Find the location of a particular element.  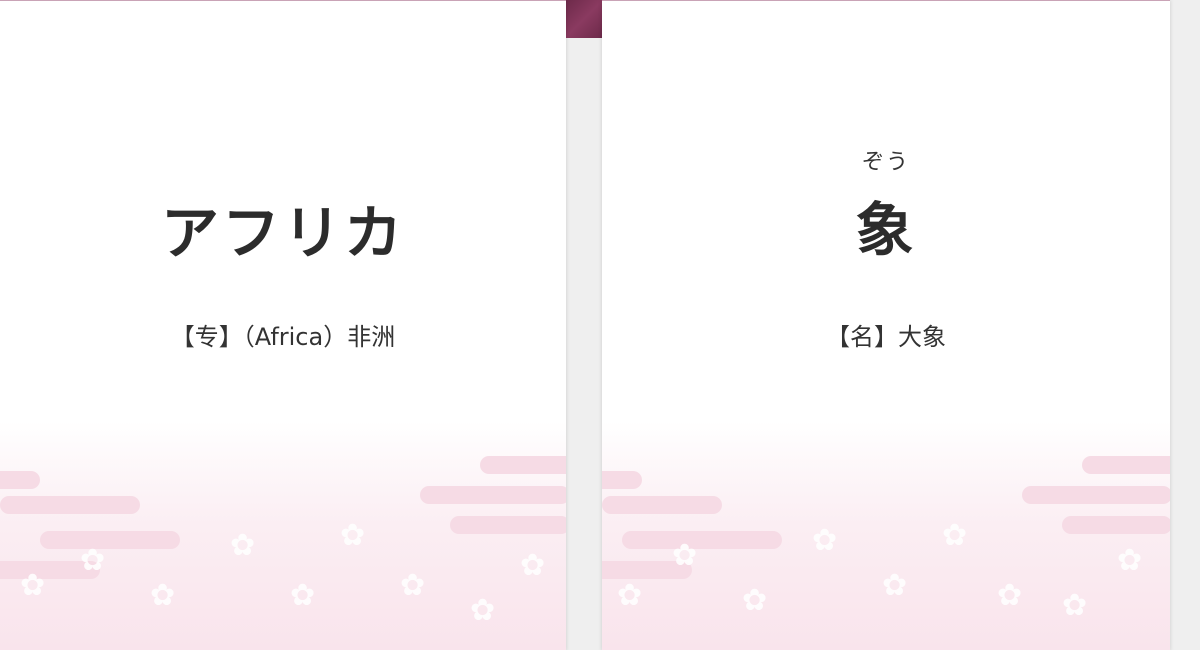

reading-block: ぞう is located at coordinates (886, 160).